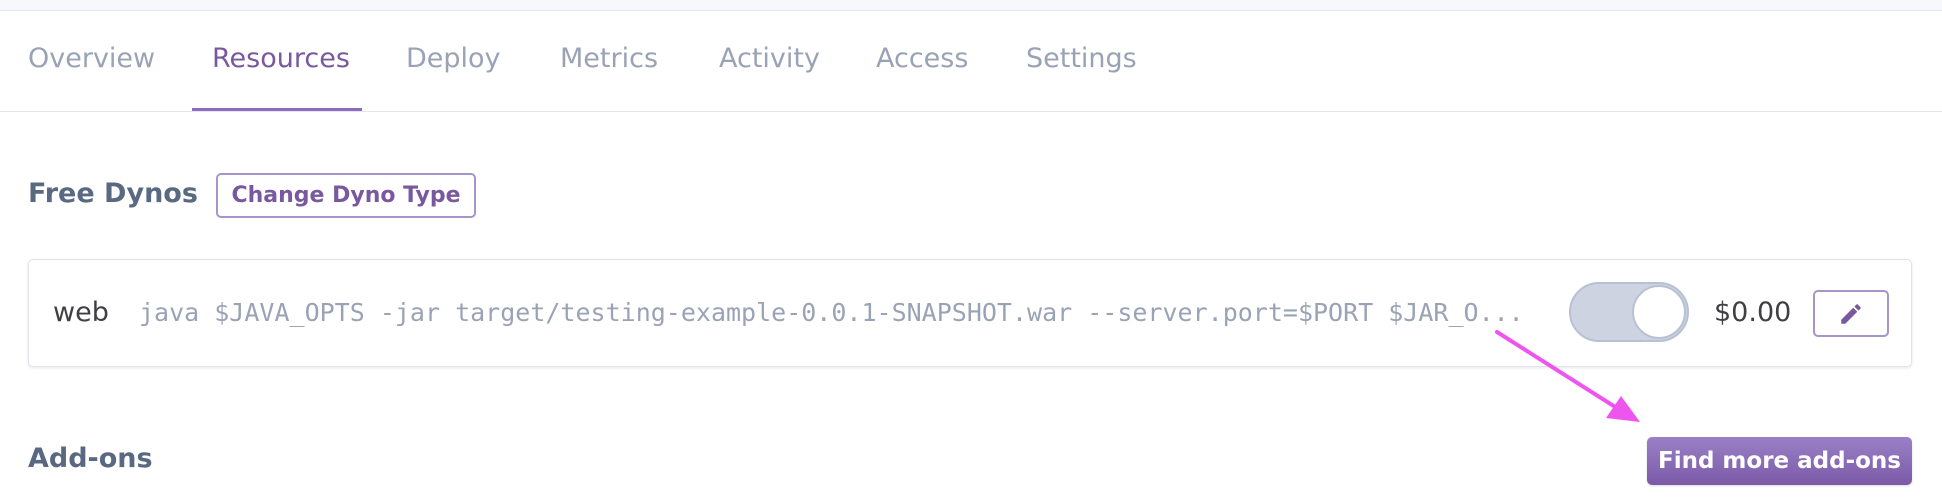  I want to click on addons-heading: Add-ons, so click(90, 458).